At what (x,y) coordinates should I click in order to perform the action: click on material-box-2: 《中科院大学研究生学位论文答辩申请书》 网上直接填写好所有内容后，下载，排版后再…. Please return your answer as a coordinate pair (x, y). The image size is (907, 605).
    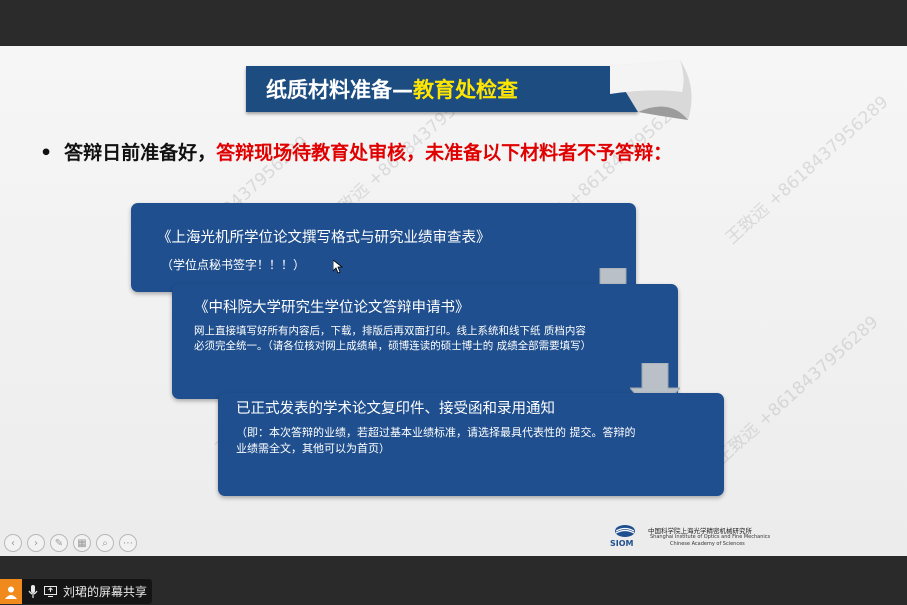
    Looking at the image, I should click on (425, 341).